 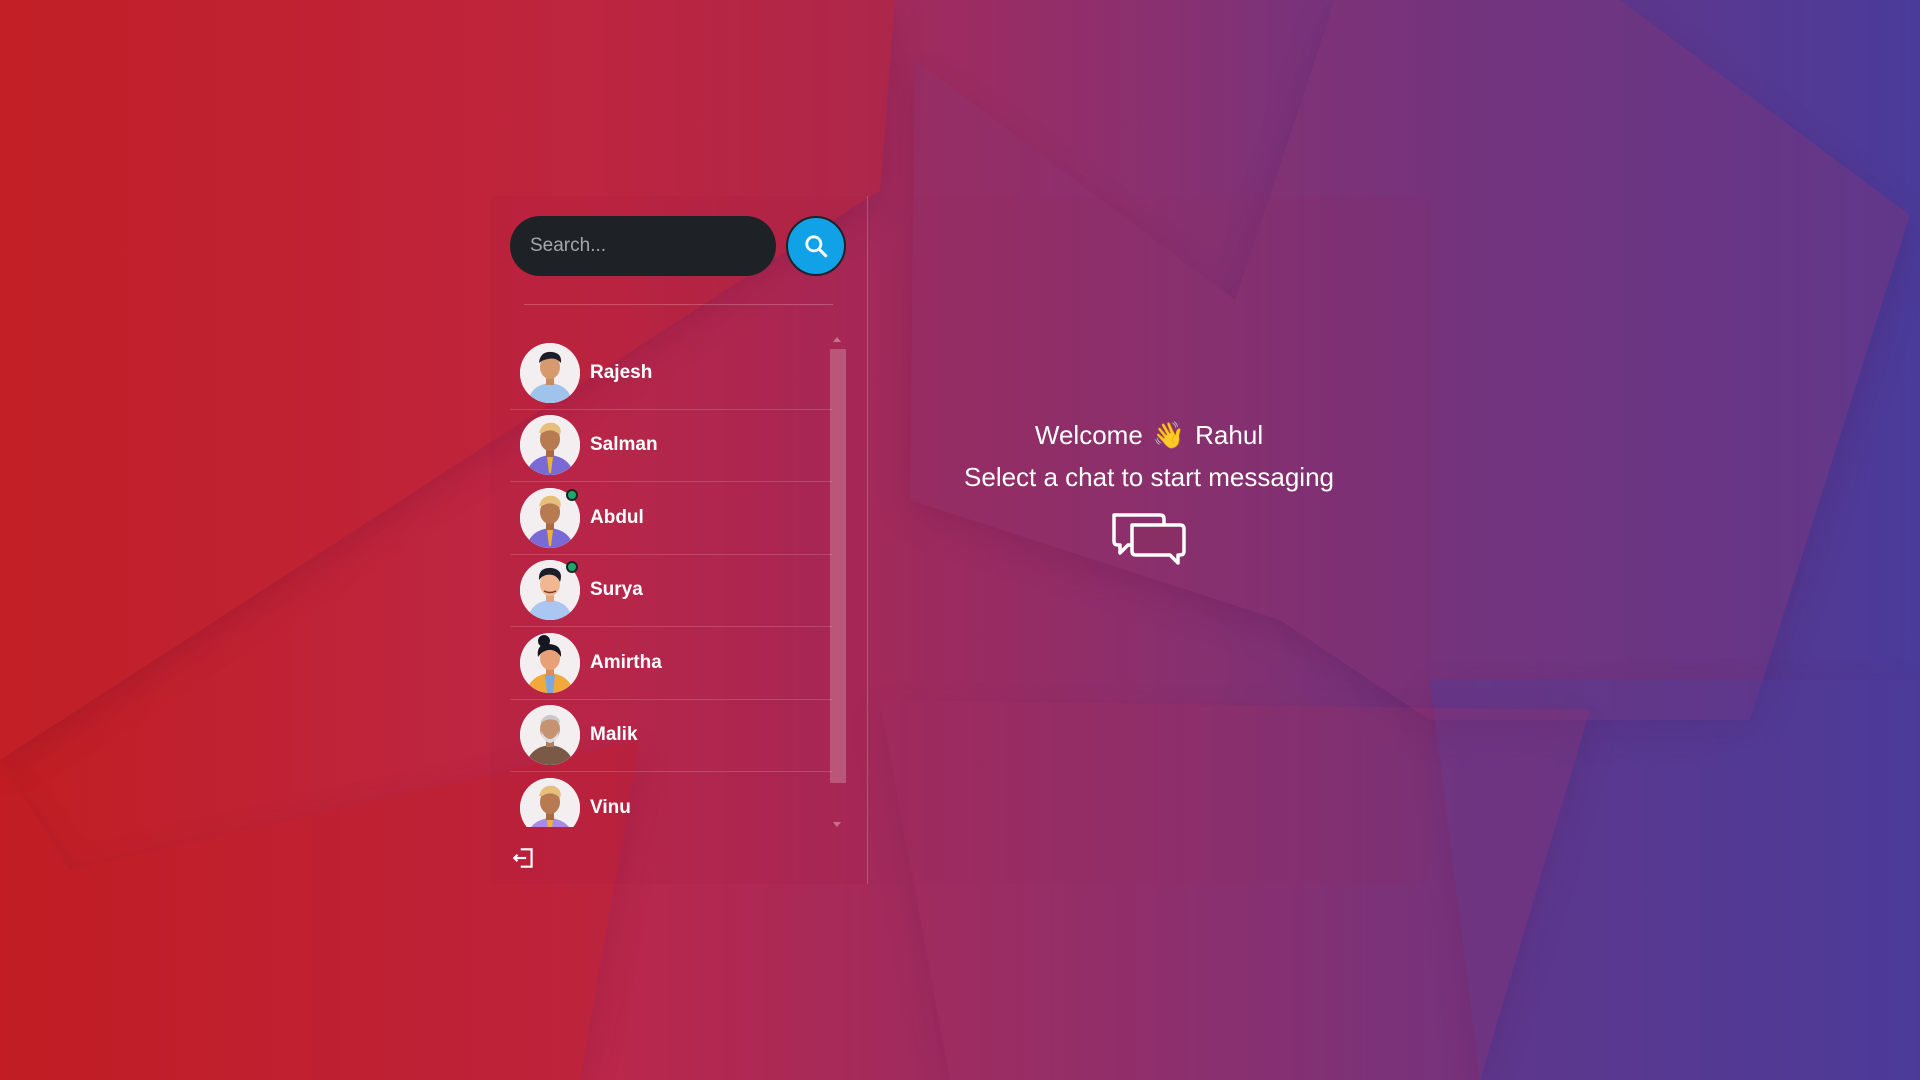 I want to click on search-bar, so click(x=678, y=246).